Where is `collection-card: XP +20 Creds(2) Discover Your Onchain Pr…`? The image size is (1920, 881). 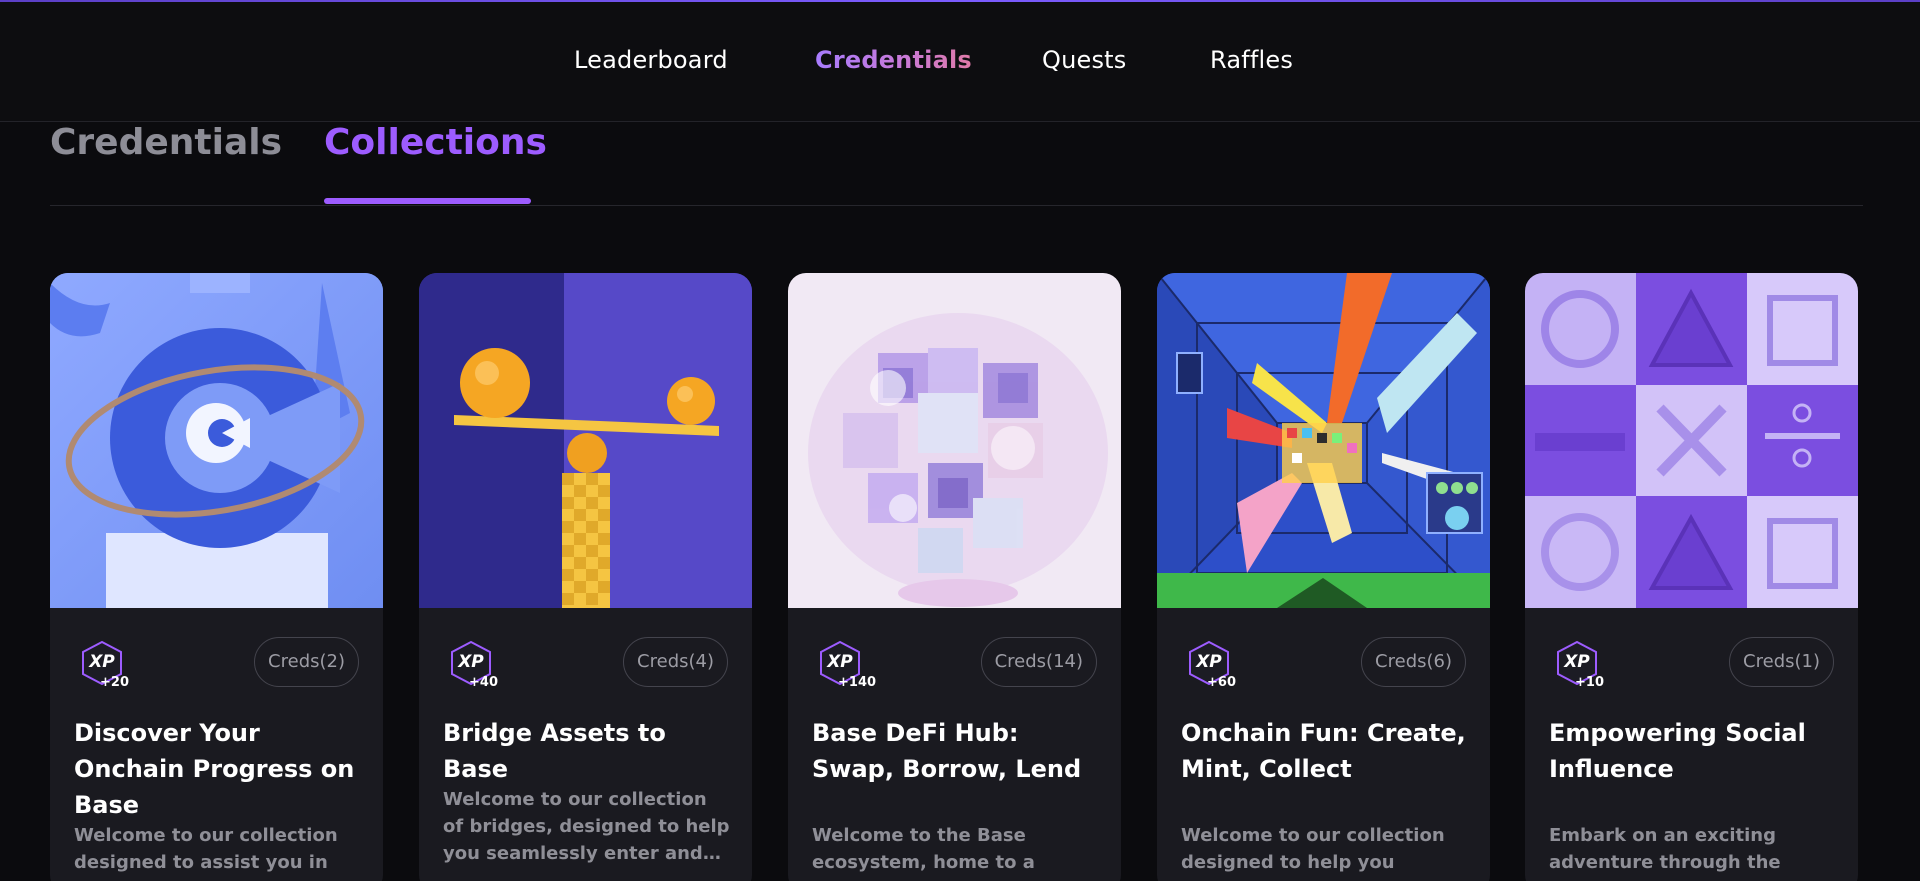 collection-card: XP +20 Creds(2) Discover Your Onchain Pr… is located at coordinates (216, 577).